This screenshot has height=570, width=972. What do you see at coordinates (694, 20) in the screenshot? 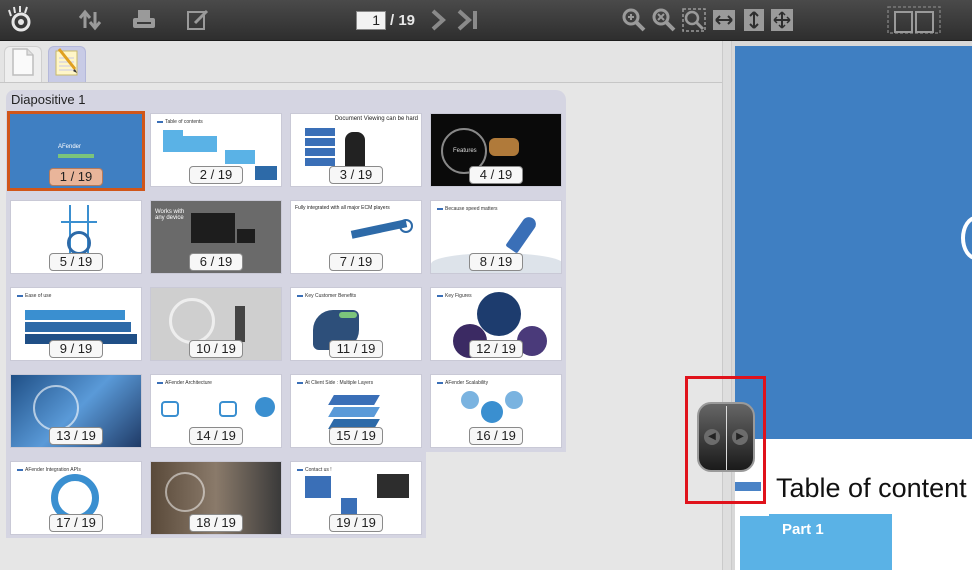
I see `zoom-fit-icon` at bounding box center [694, 20].